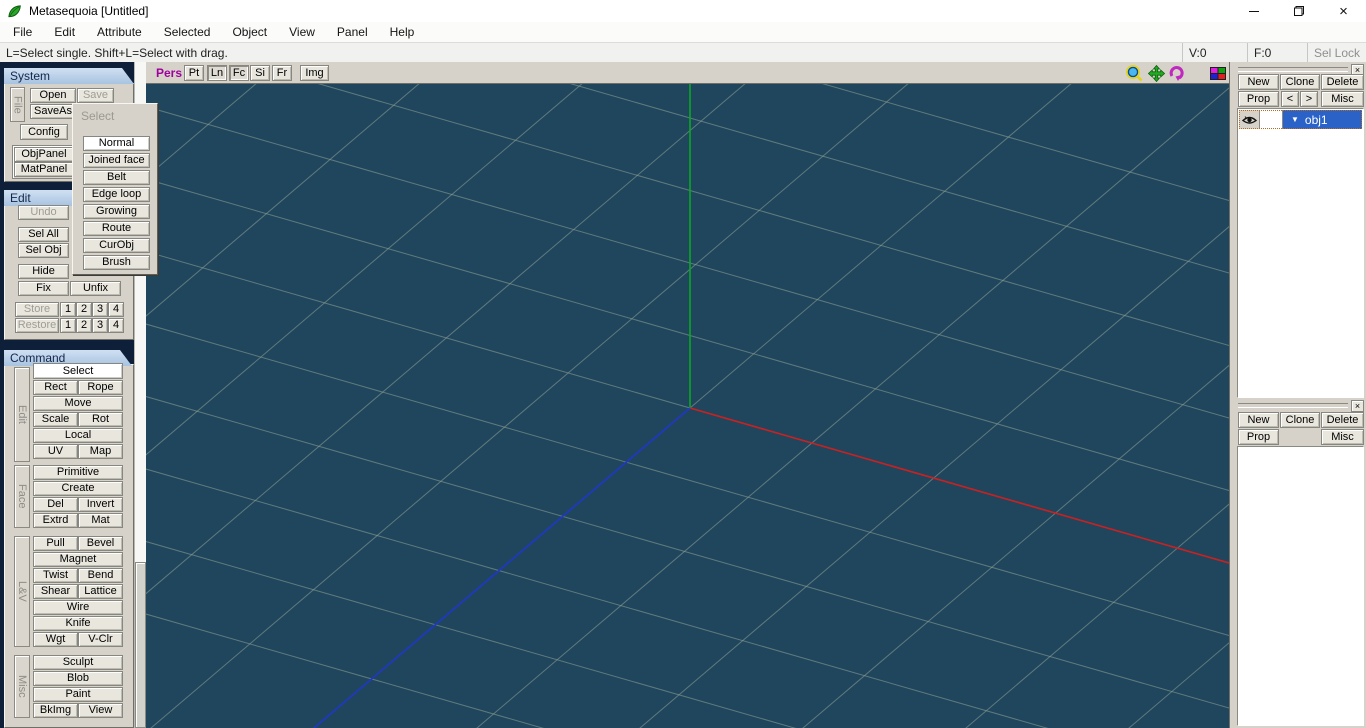 This screenshot has width=1366, height=728. What do you see at coordinates (239, 73) in the screenshot?
I see `toggle-faces-button: Fc` at bounding box center [239, 73].